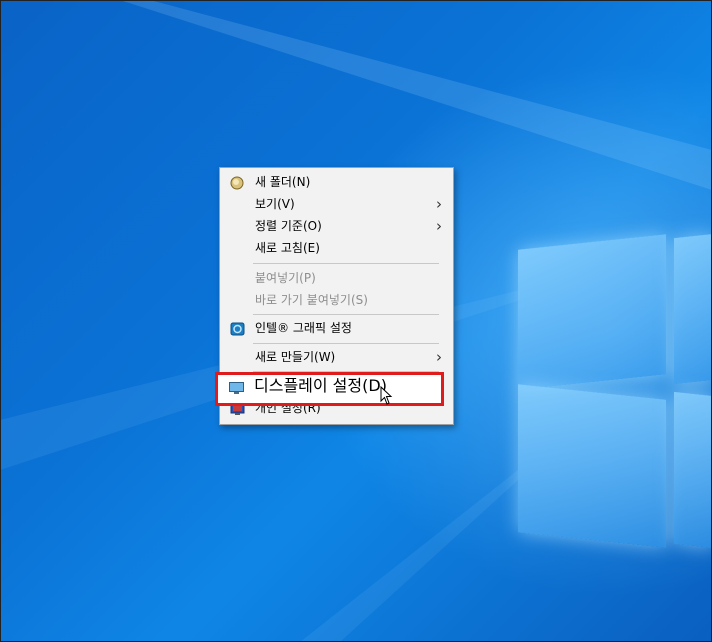  I want to click on menu-item-refresh: 새로 고침(E), so click(336, 248).